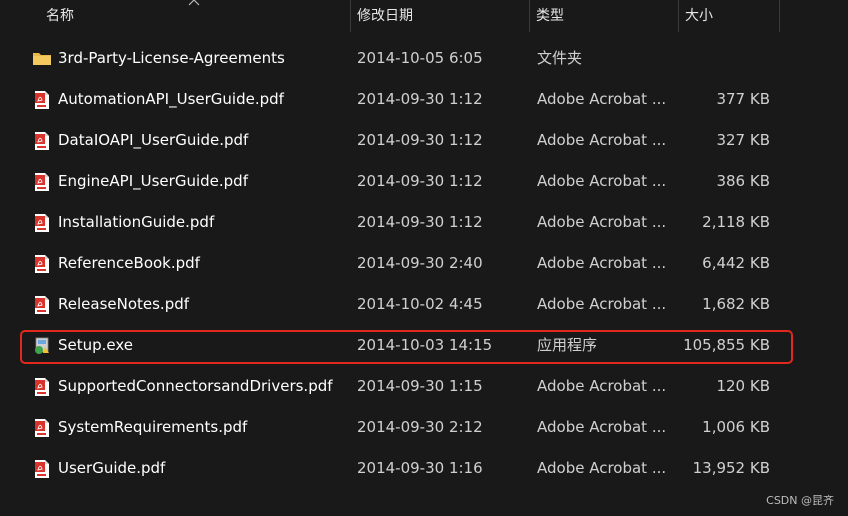  Describe the element at coordinates (42, 346) in the screenshot. I see `setup-exe-icon` at that location.